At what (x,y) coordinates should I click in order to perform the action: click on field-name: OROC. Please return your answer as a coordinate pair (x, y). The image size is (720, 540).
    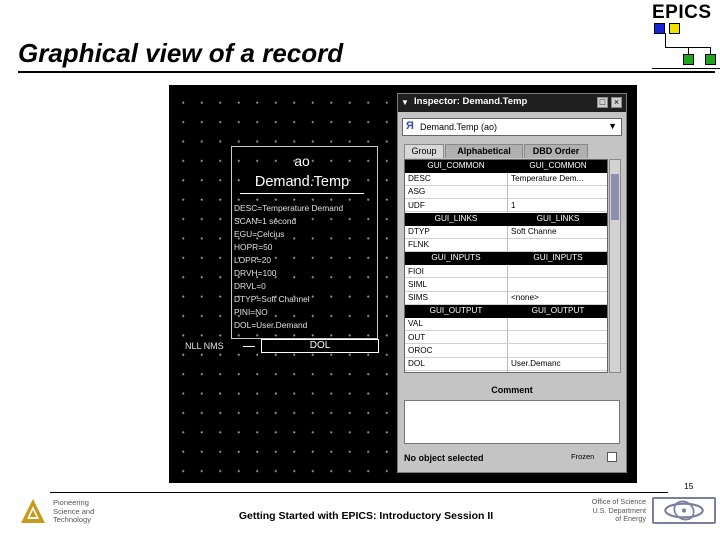
    Looking at the image, I should click on (420, 350).